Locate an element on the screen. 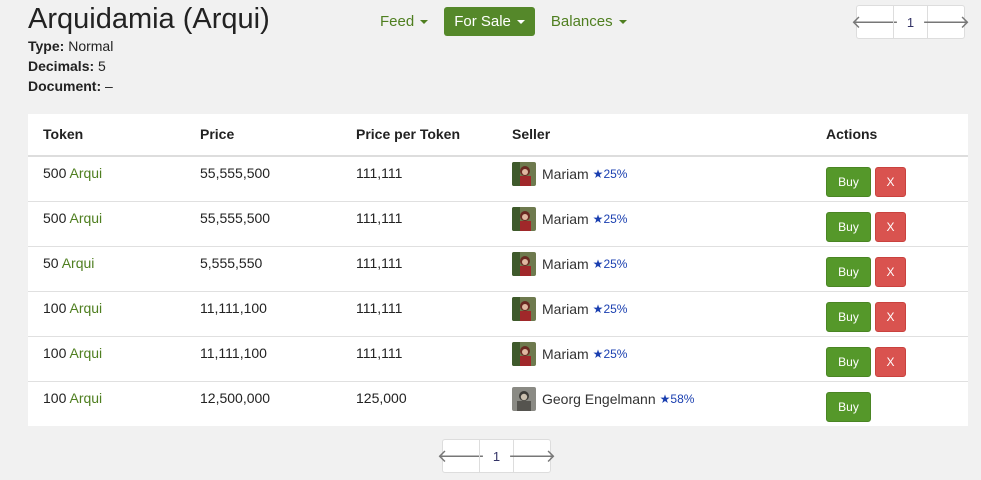 The image size is (981, 480). type-line: Type: Normal is located at coordinates (70, 46).